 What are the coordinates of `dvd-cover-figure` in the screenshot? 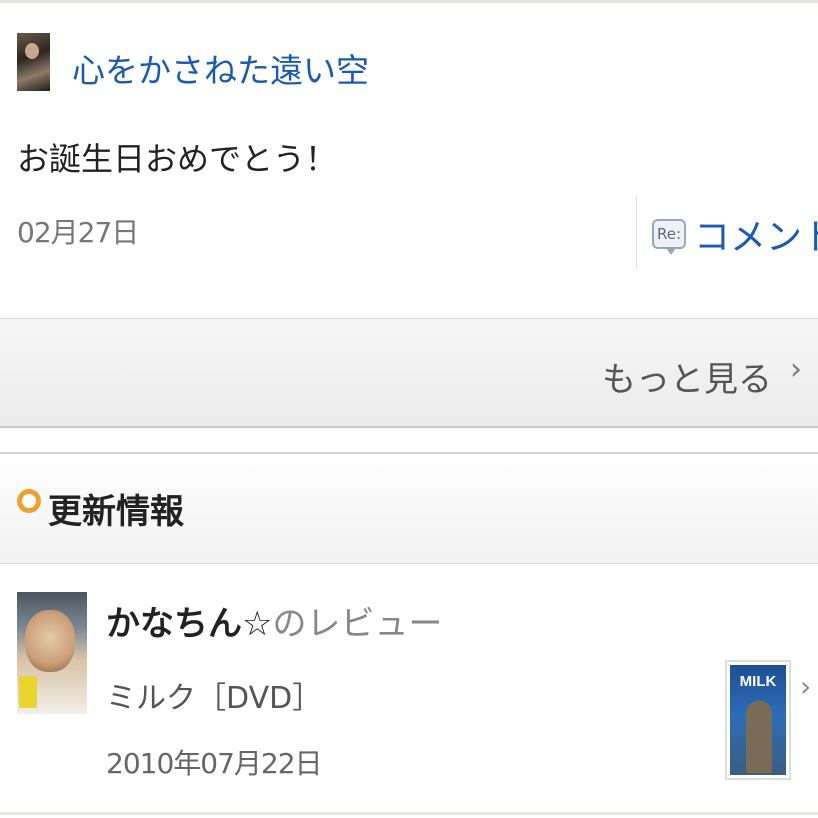 It's located at (759, 737).